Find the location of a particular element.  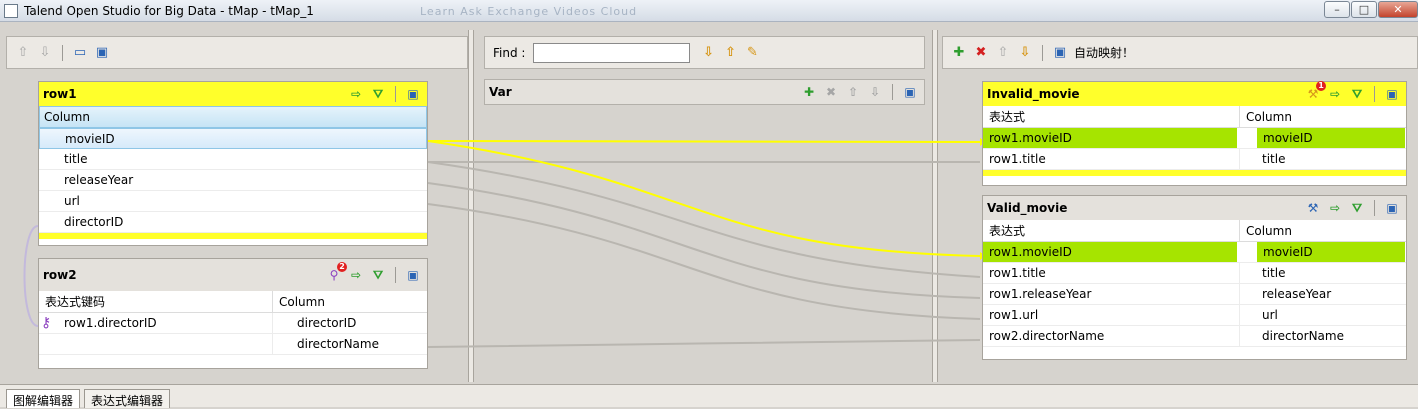

table-row: row1.url url is located at coordinates (1194, 315).